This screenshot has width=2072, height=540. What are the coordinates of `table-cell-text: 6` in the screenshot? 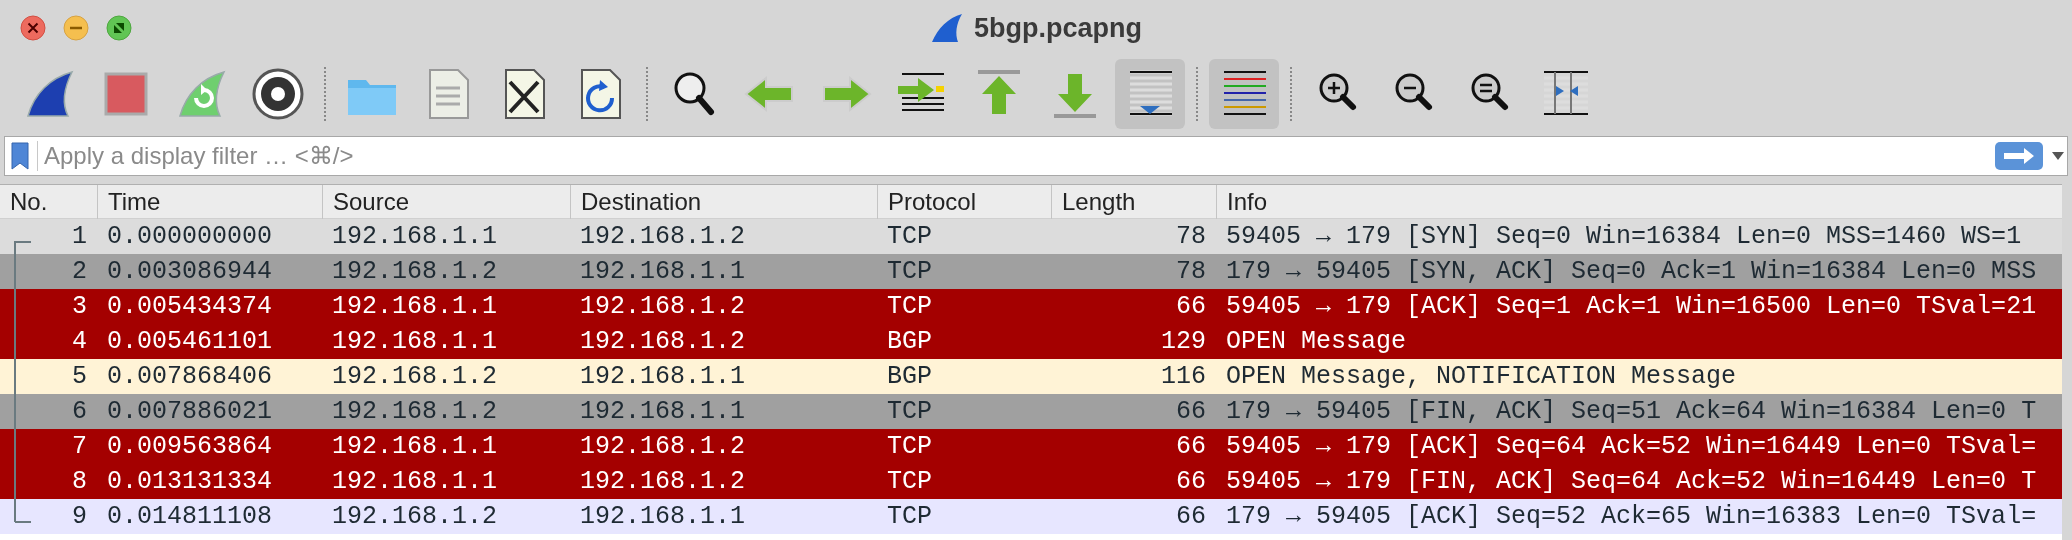 It's located at (79, 411).